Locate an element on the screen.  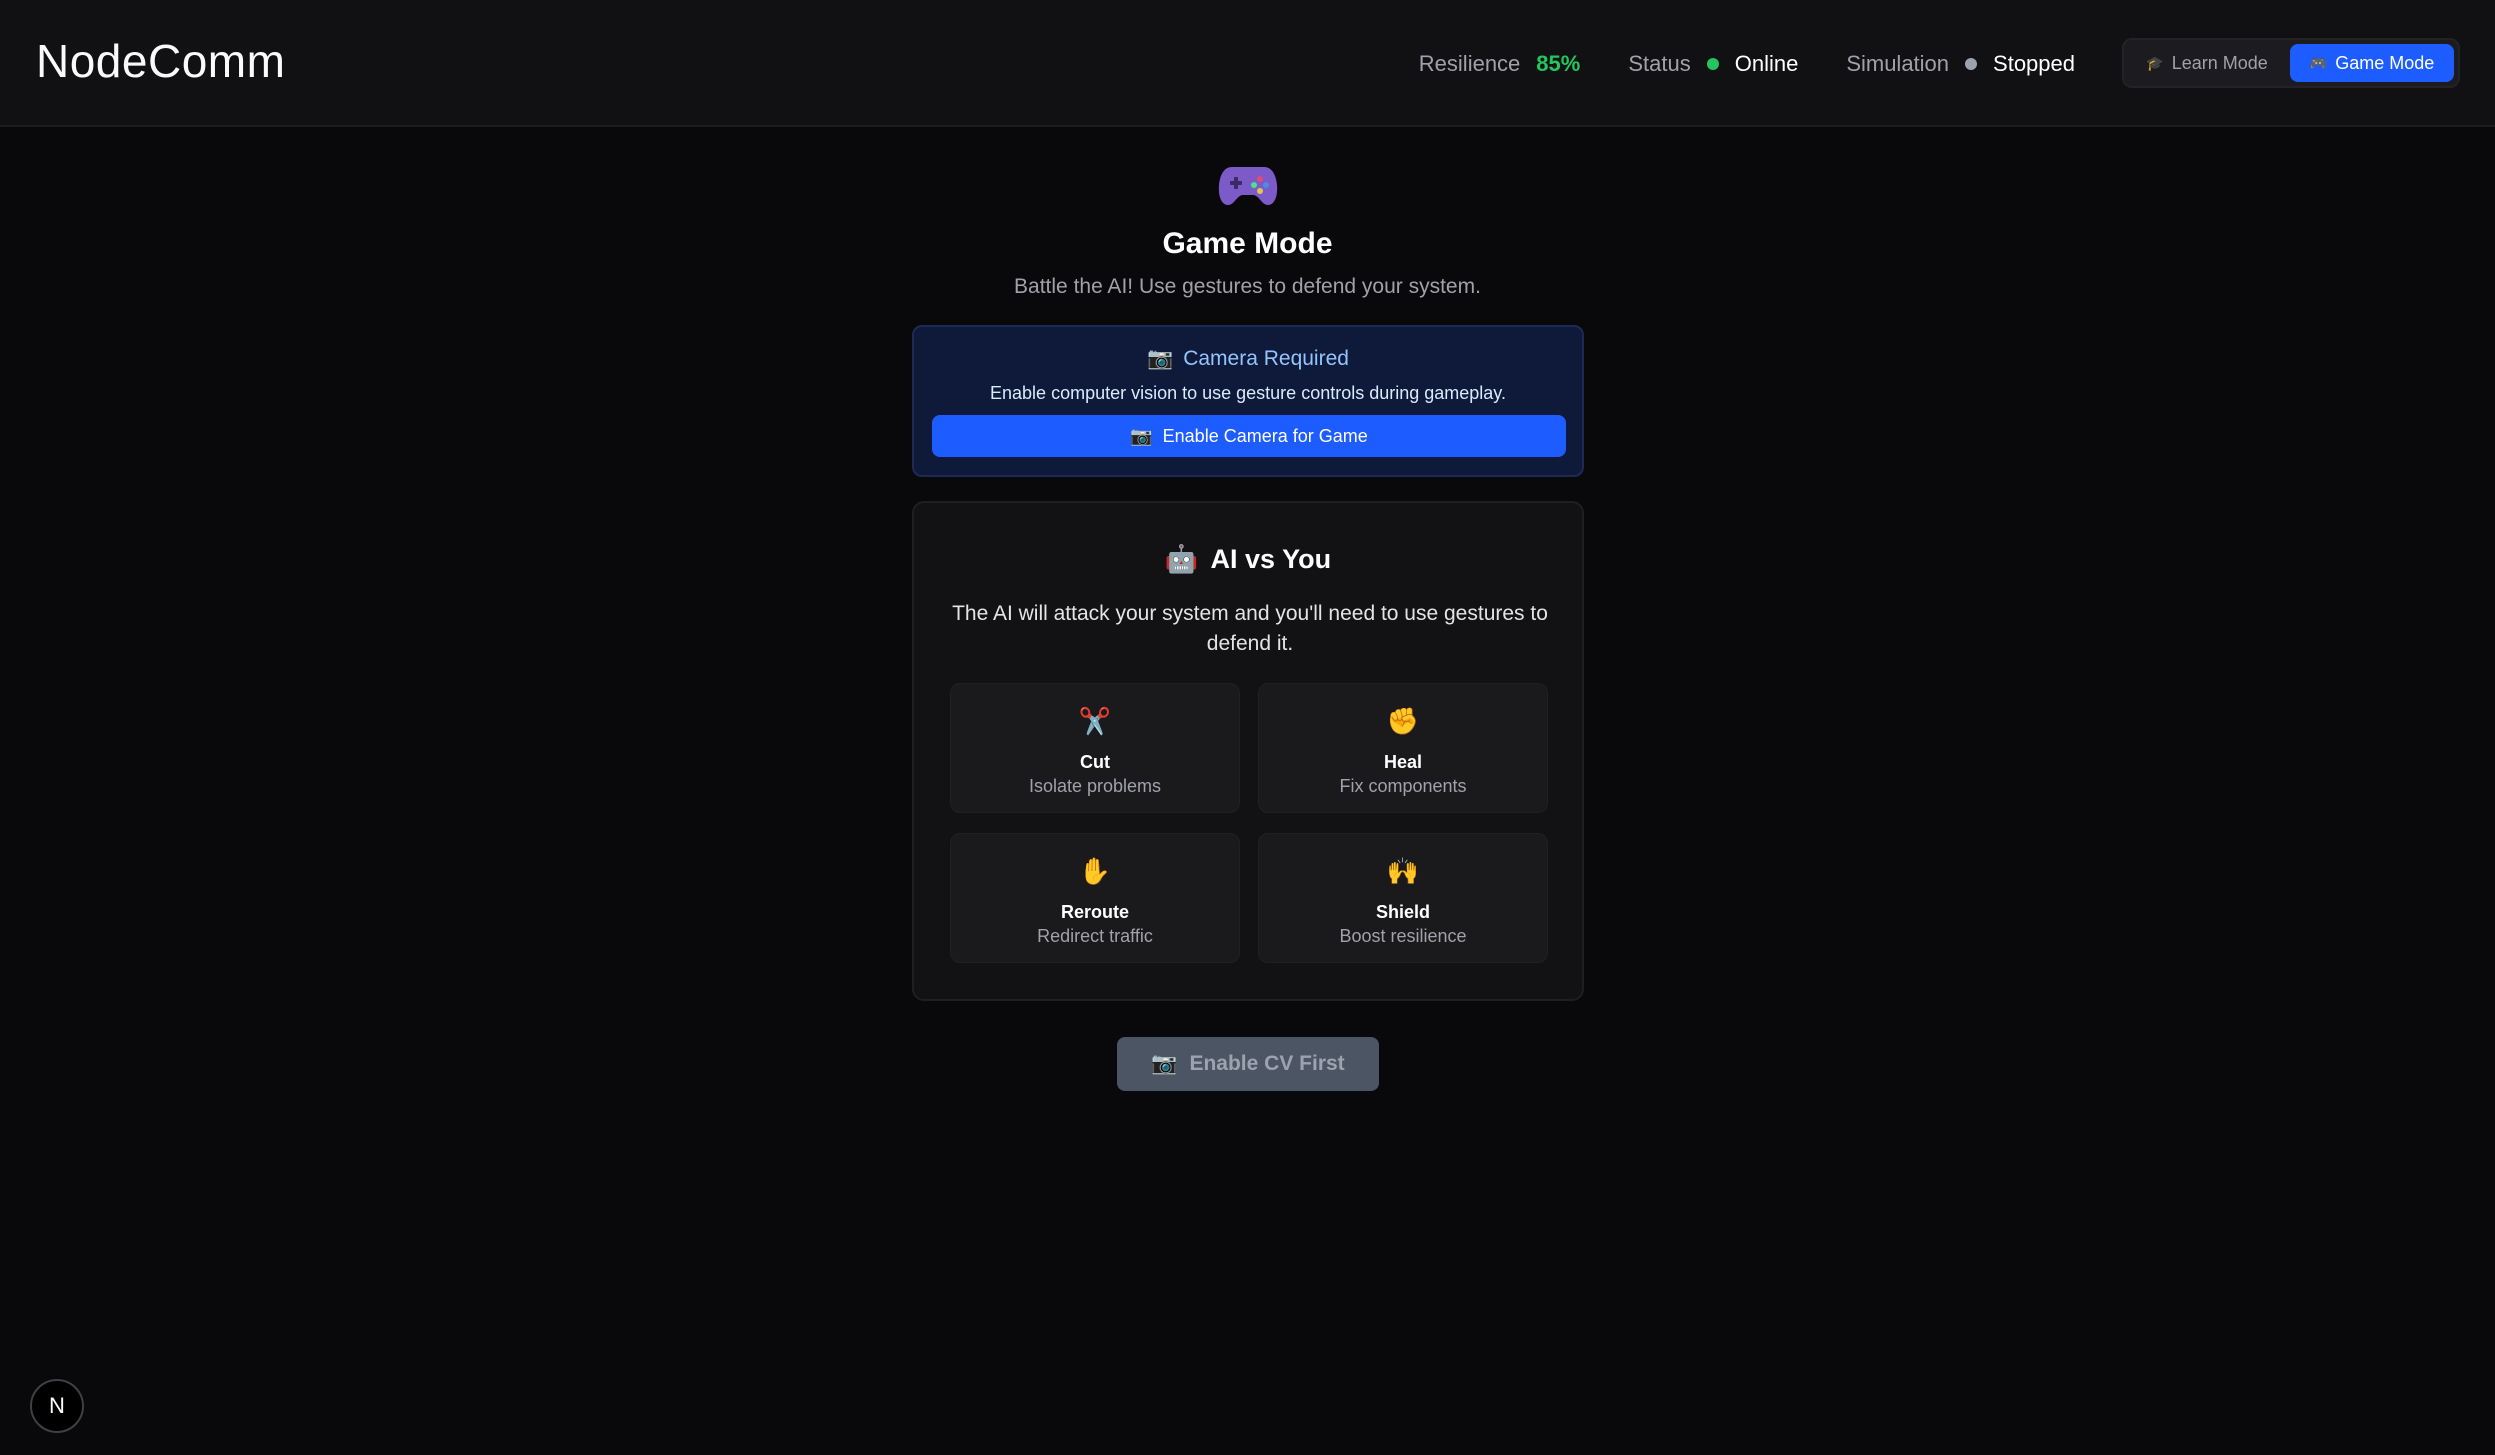
raised-hands-icon: 🙌 is located at coordinates (1403, 871).